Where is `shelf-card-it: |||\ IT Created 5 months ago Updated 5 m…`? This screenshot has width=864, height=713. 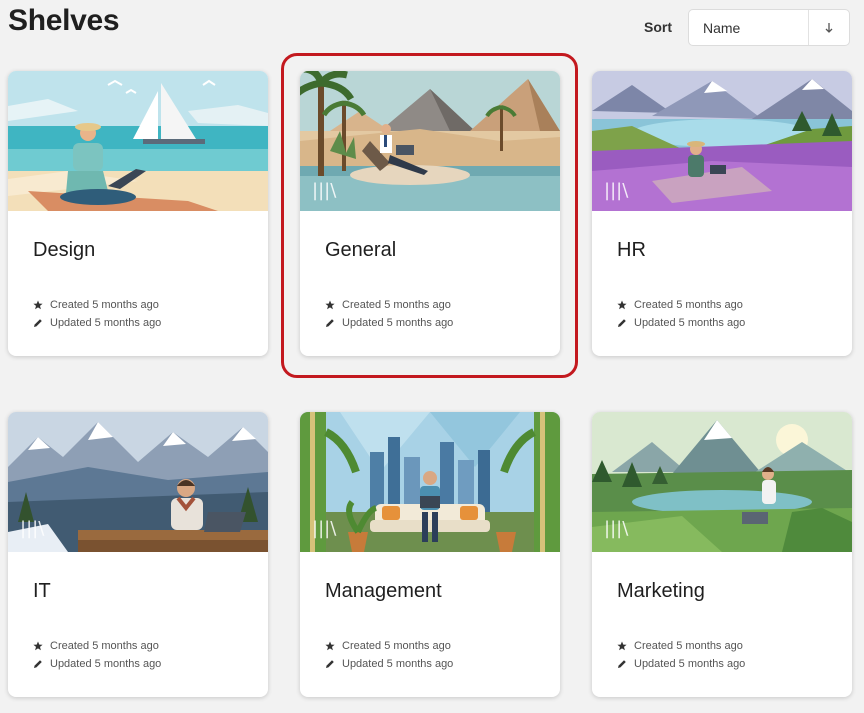
shelf-card-it: |||\ IT Created 5 months ago Updated 5 m… is located at coordinates (138, 554).